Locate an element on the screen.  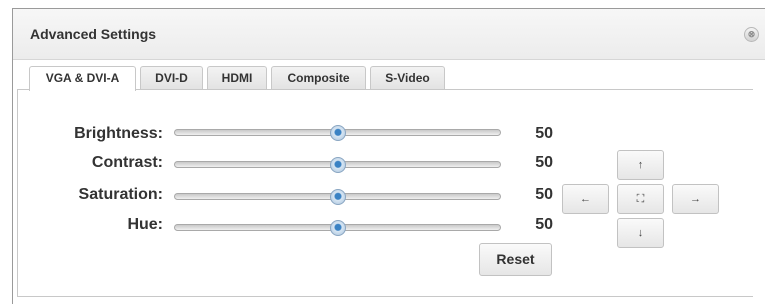
left-arrow-icon: ← is located at coordinates (585, 199).